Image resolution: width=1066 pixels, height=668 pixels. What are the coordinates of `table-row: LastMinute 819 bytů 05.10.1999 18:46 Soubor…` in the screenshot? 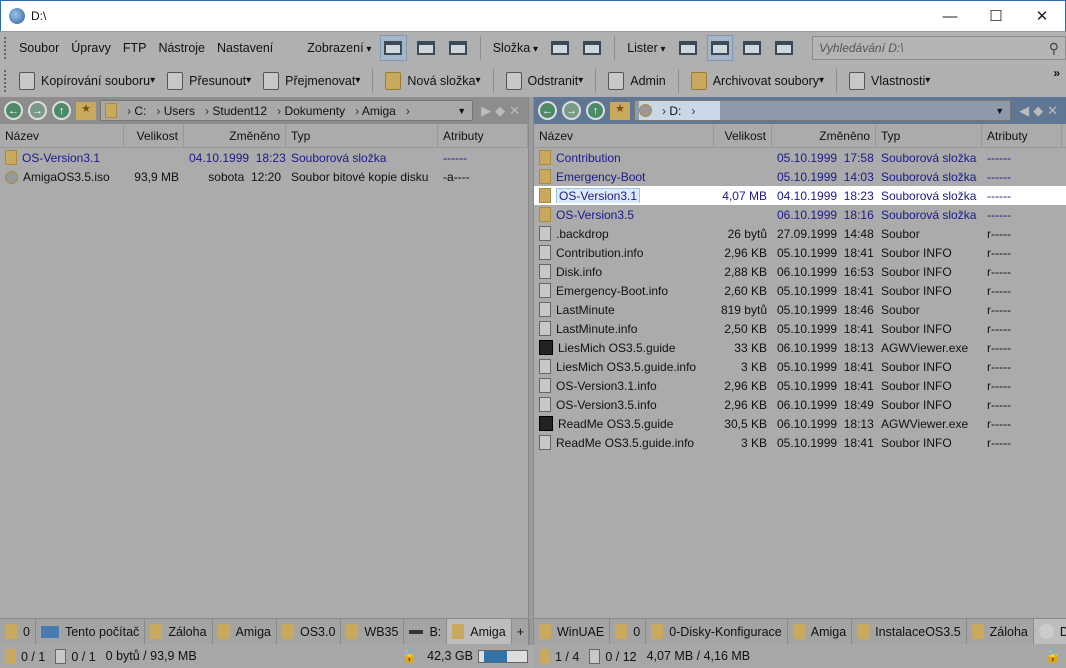 It's located at (800, 309).